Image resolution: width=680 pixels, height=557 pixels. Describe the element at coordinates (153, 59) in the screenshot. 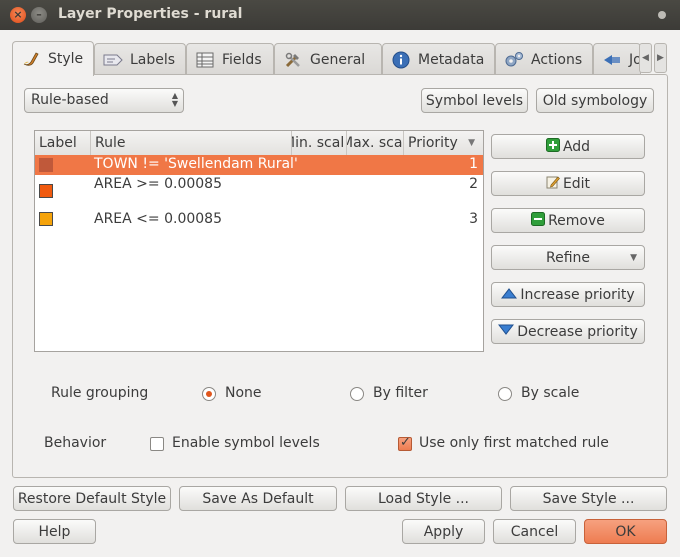

I see `tab-labels-label: Labels` at that location.